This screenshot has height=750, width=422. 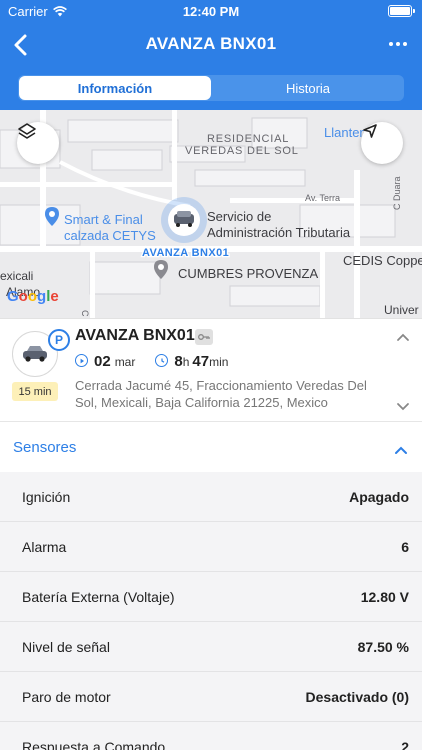 I want to click on sensors-toggle-button, so click(x=401, y=448).